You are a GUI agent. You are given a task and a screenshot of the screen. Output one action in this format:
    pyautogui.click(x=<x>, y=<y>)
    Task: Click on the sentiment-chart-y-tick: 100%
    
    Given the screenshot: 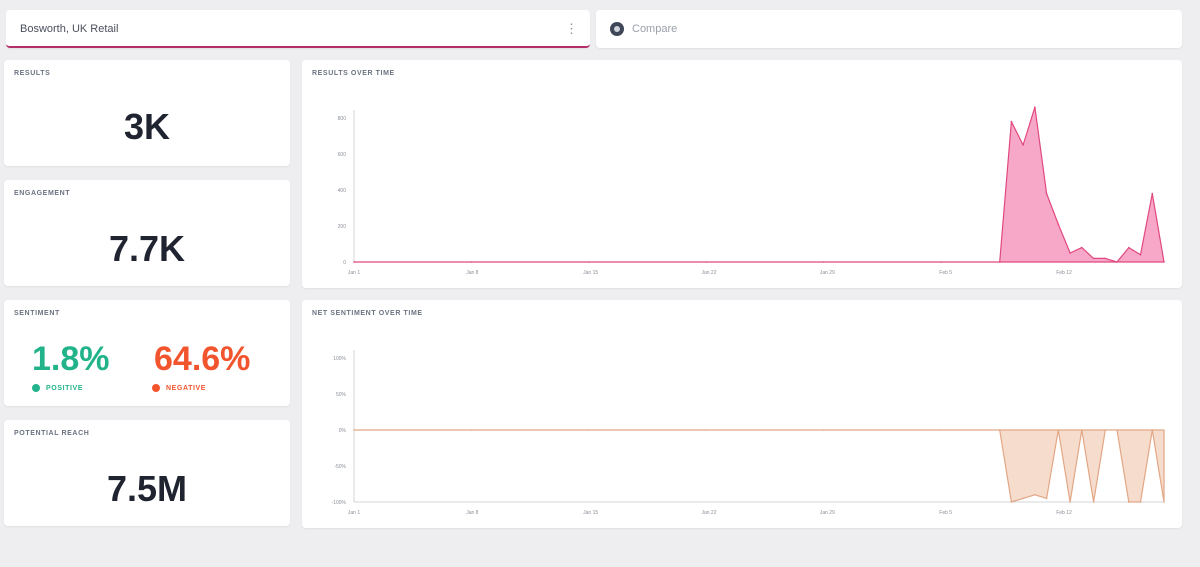 What is the action you would take?
    pyautogui.click(x=339, y=359)
    